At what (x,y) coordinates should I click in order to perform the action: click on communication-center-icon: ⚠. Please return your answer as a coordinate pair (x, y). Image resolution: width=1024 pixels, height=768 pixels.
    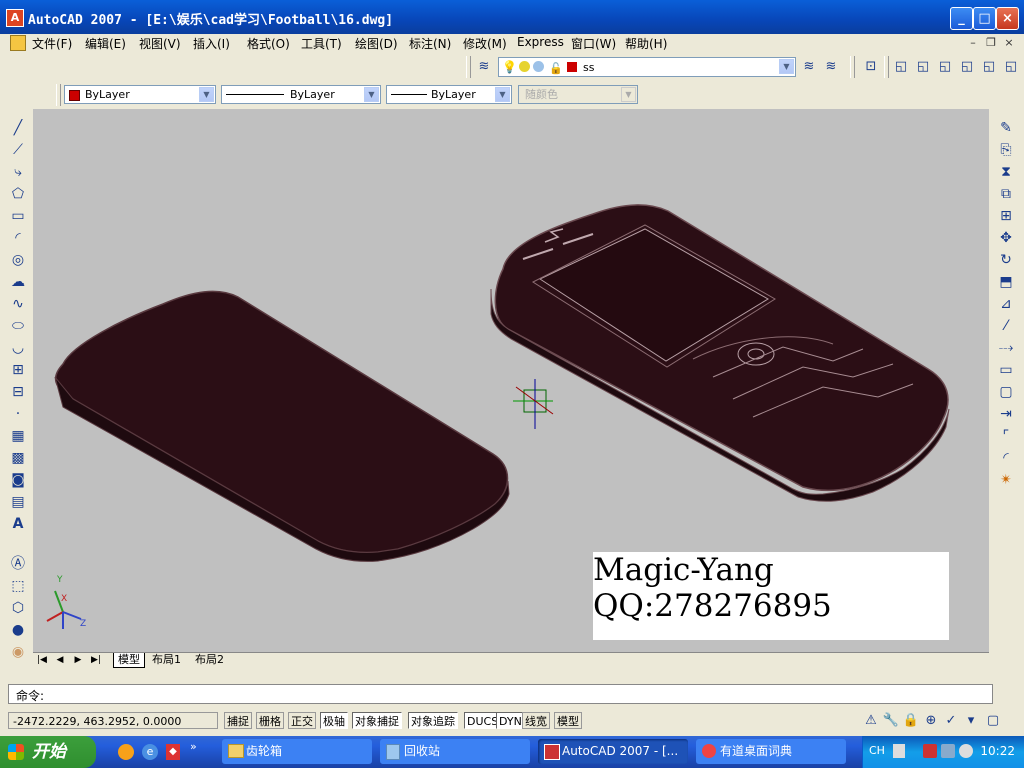
    Looking at the image, I should click on (871, 721).